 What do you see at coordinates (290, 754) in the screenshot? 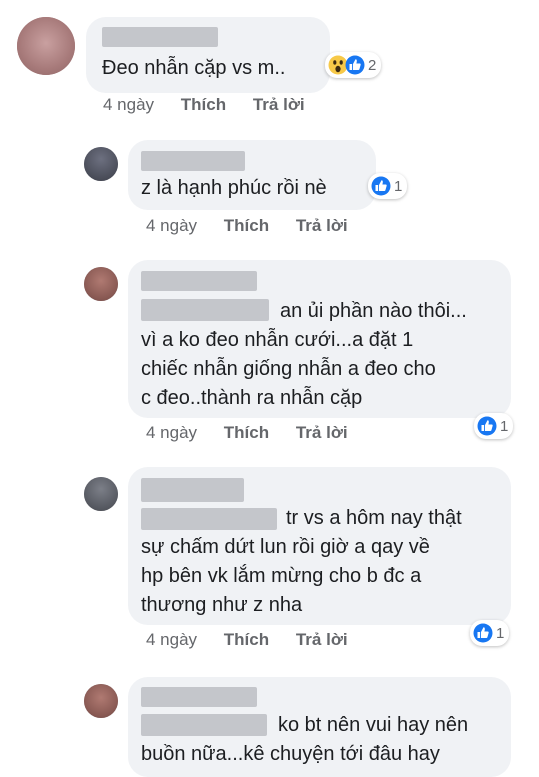
I see `reply-text-line: buồn nữa...kê chuyện tới đâu hay` at bounding box center [290, 754].